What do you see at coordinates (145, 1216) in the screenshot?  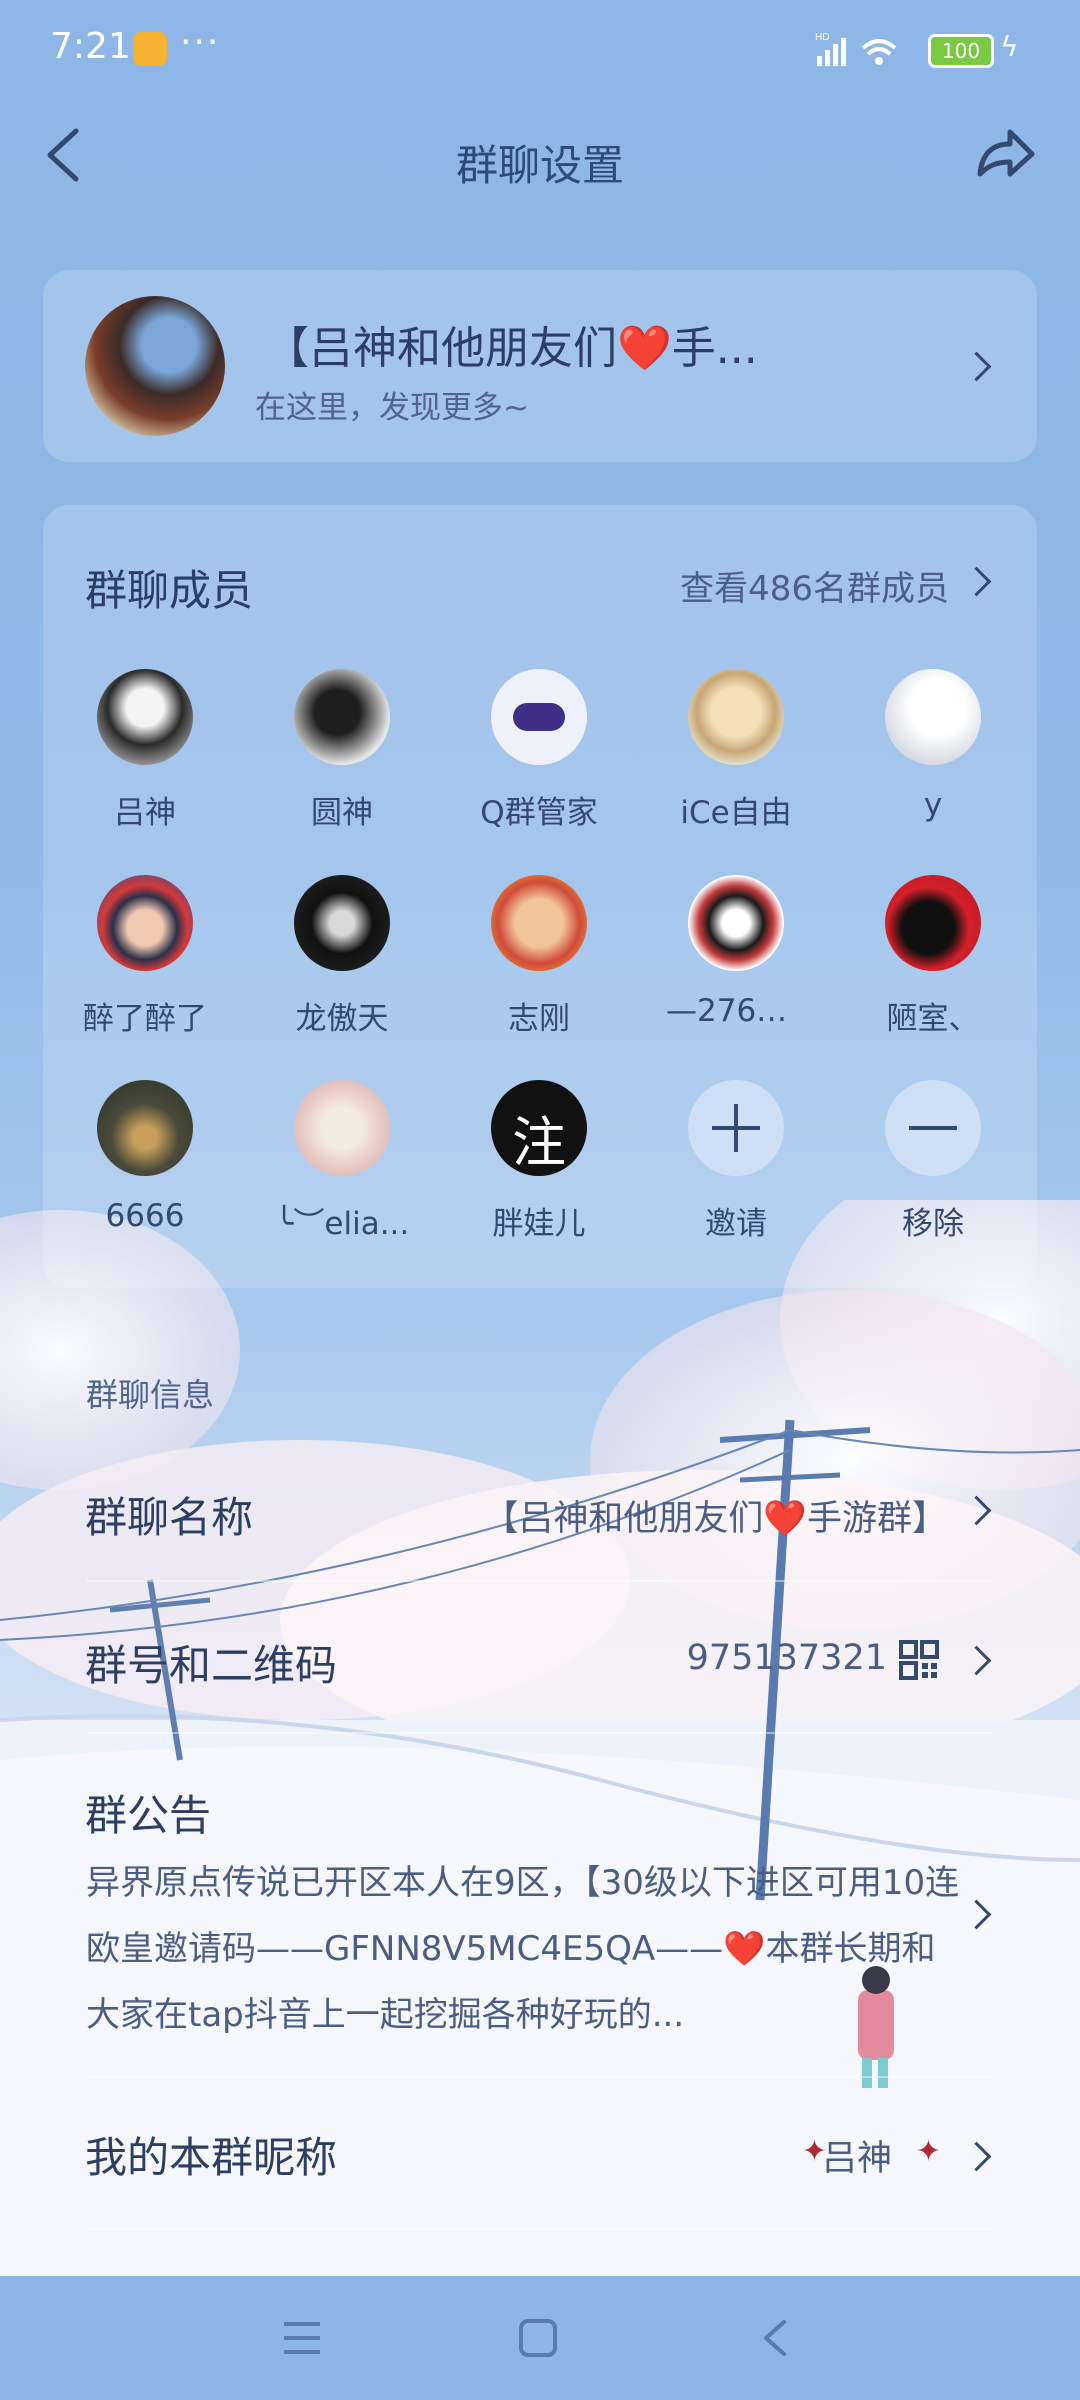 I see `member-name: 6666` at bounding box center [145, 1216].